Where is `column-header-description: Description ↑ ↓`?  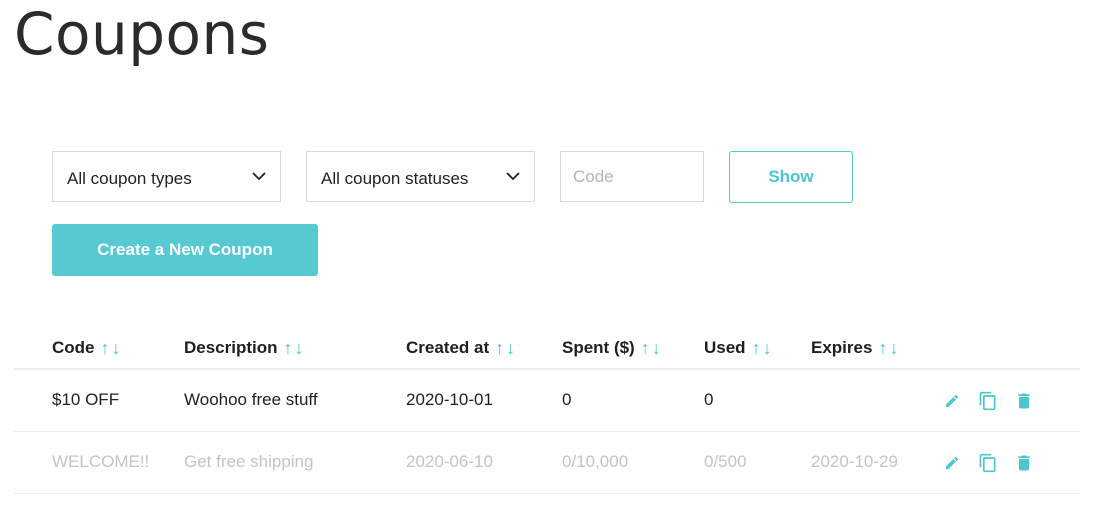
column-header-description: Description ↑ ↓ is located at coordinates (245, 348).